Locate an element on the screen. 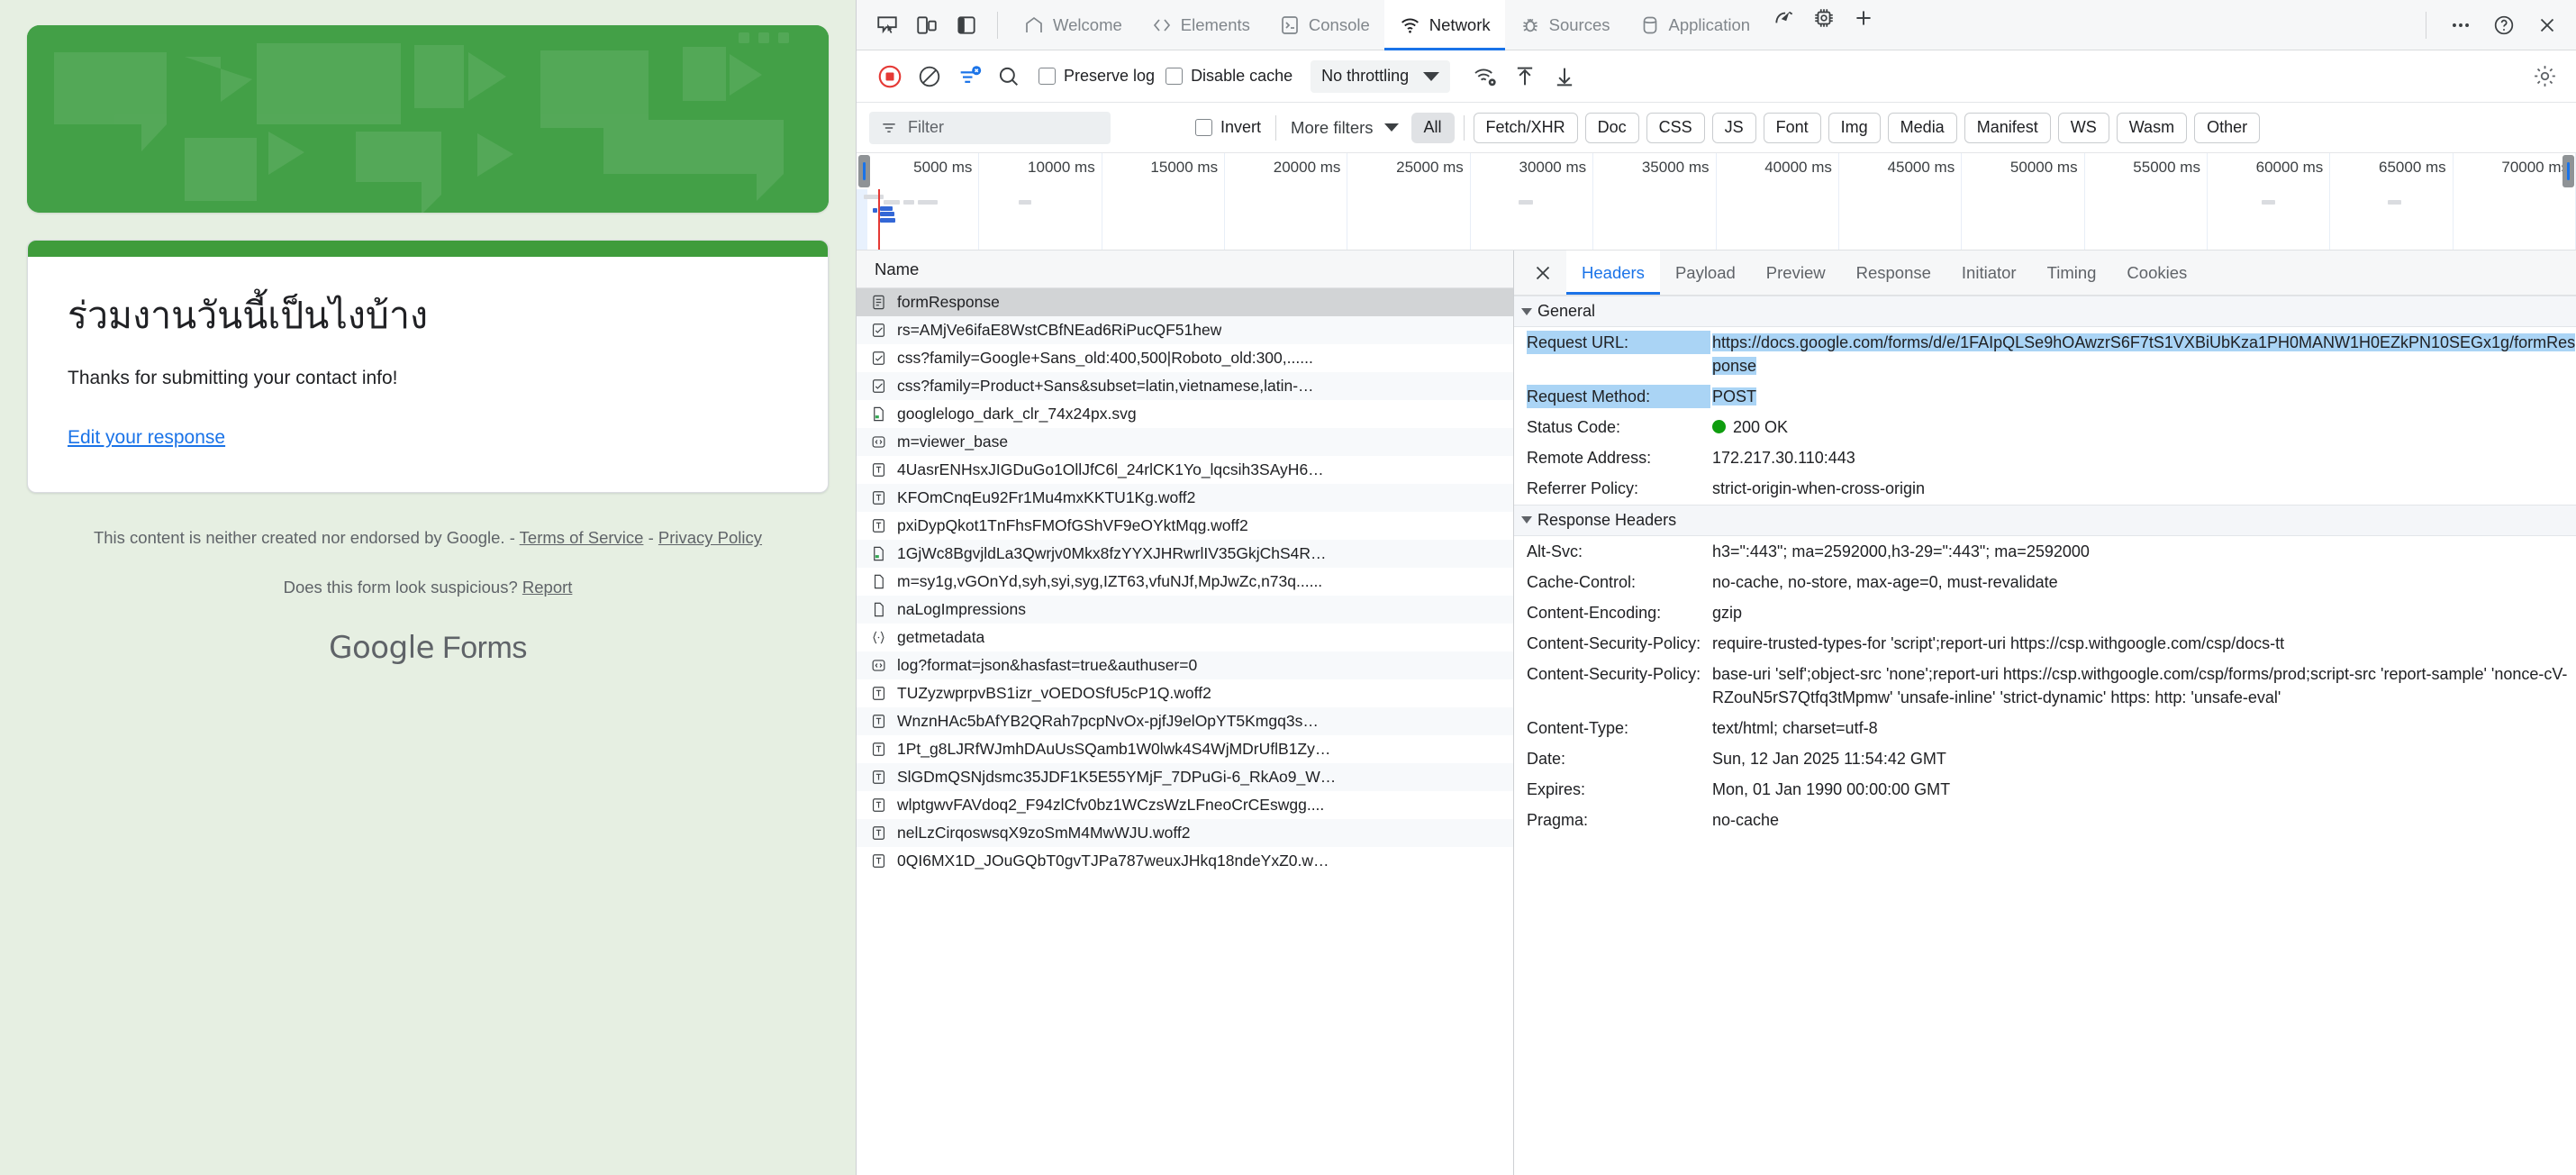 The height and width of the screenshot is (1175, 2576). preserve-log-checkbox: Preserve log is located at coordinates (1097, 76).